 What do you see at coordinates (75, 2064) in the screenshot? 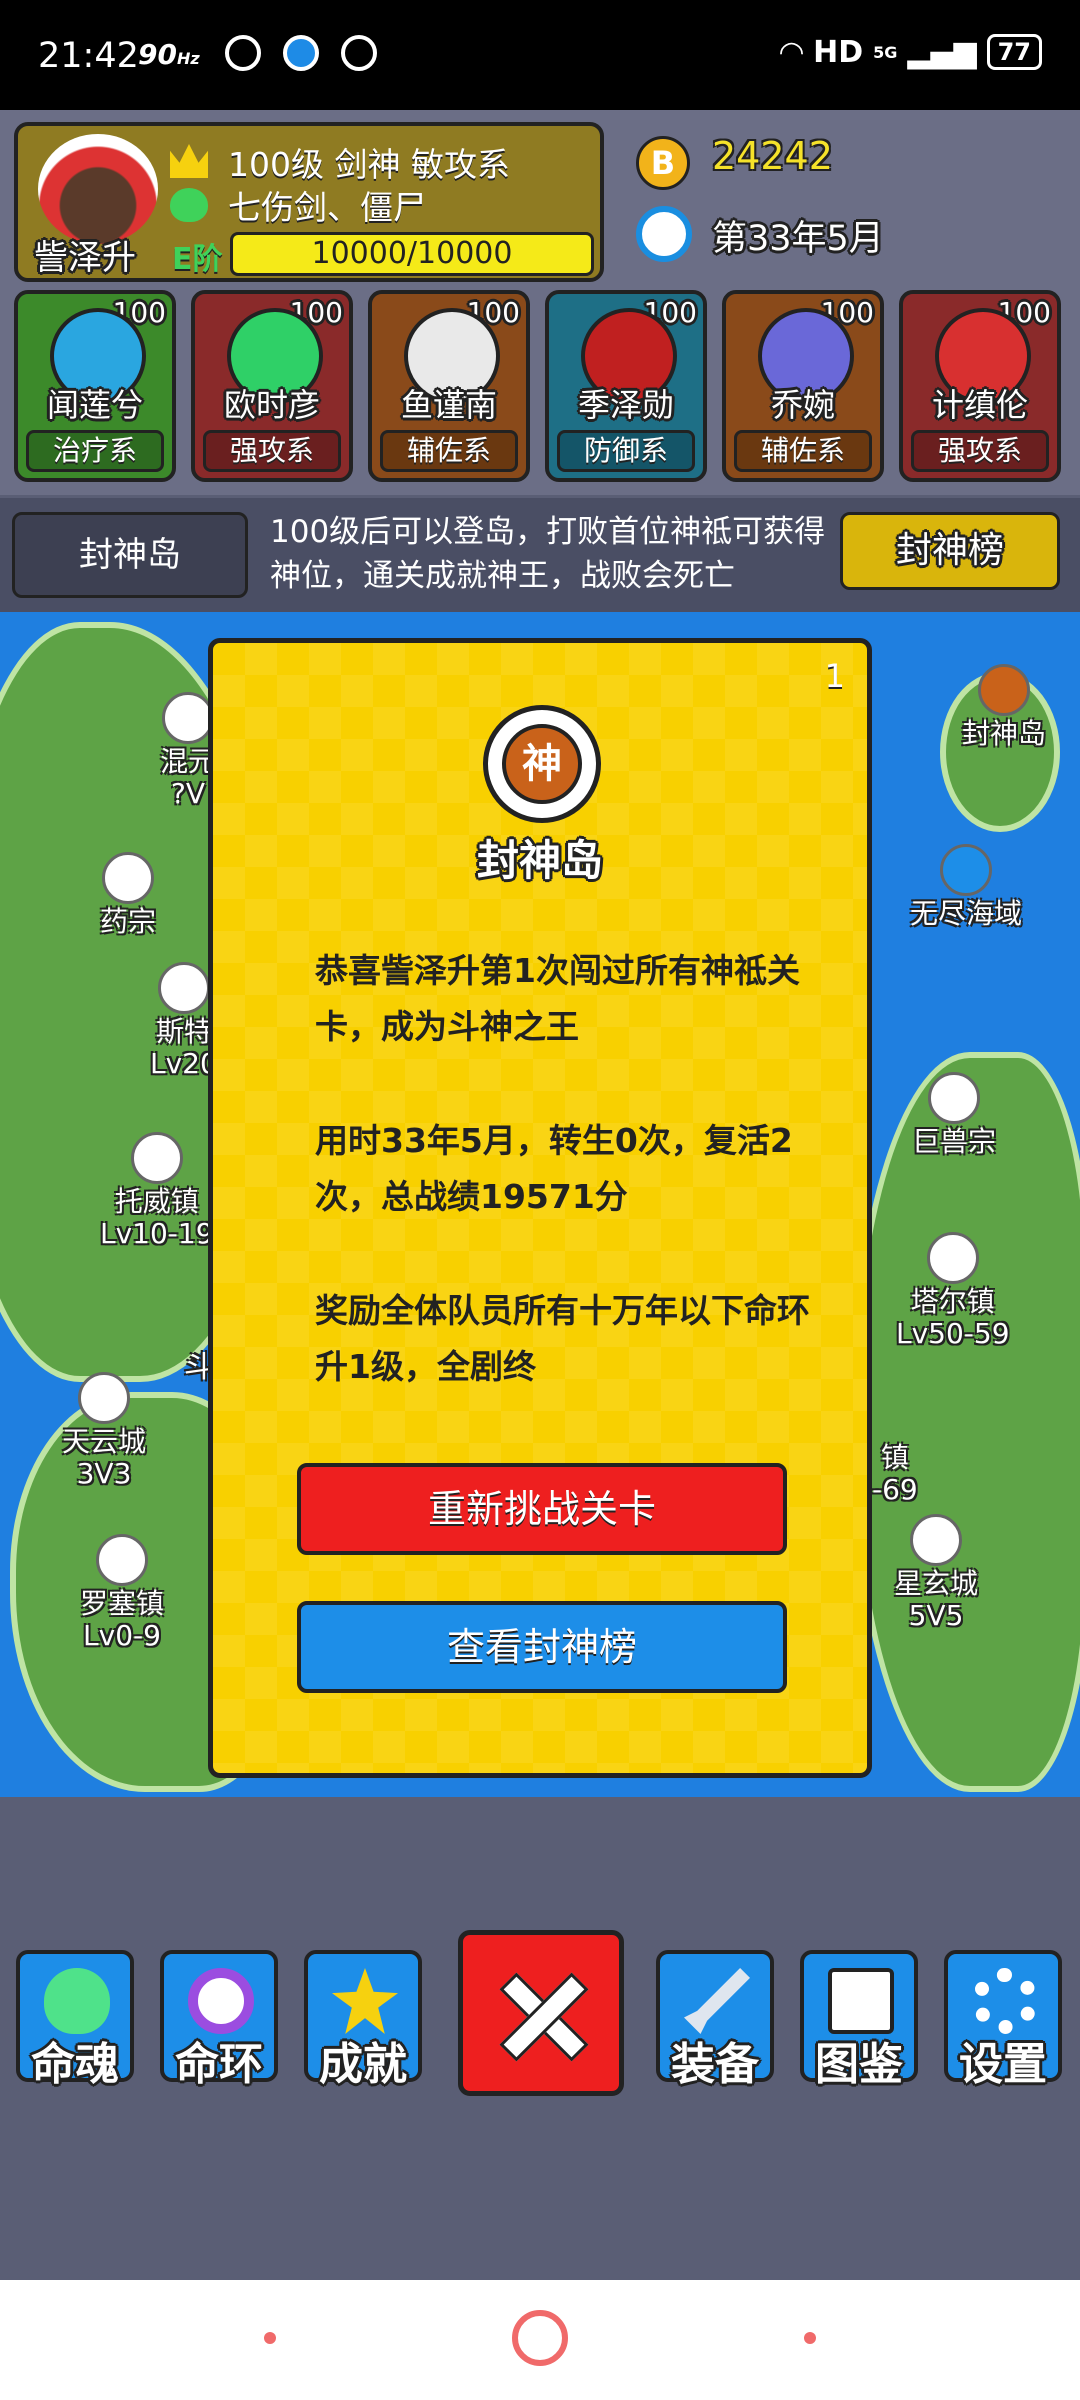
I see `soul-label: 命魂` at bounding box center [75, 2064].